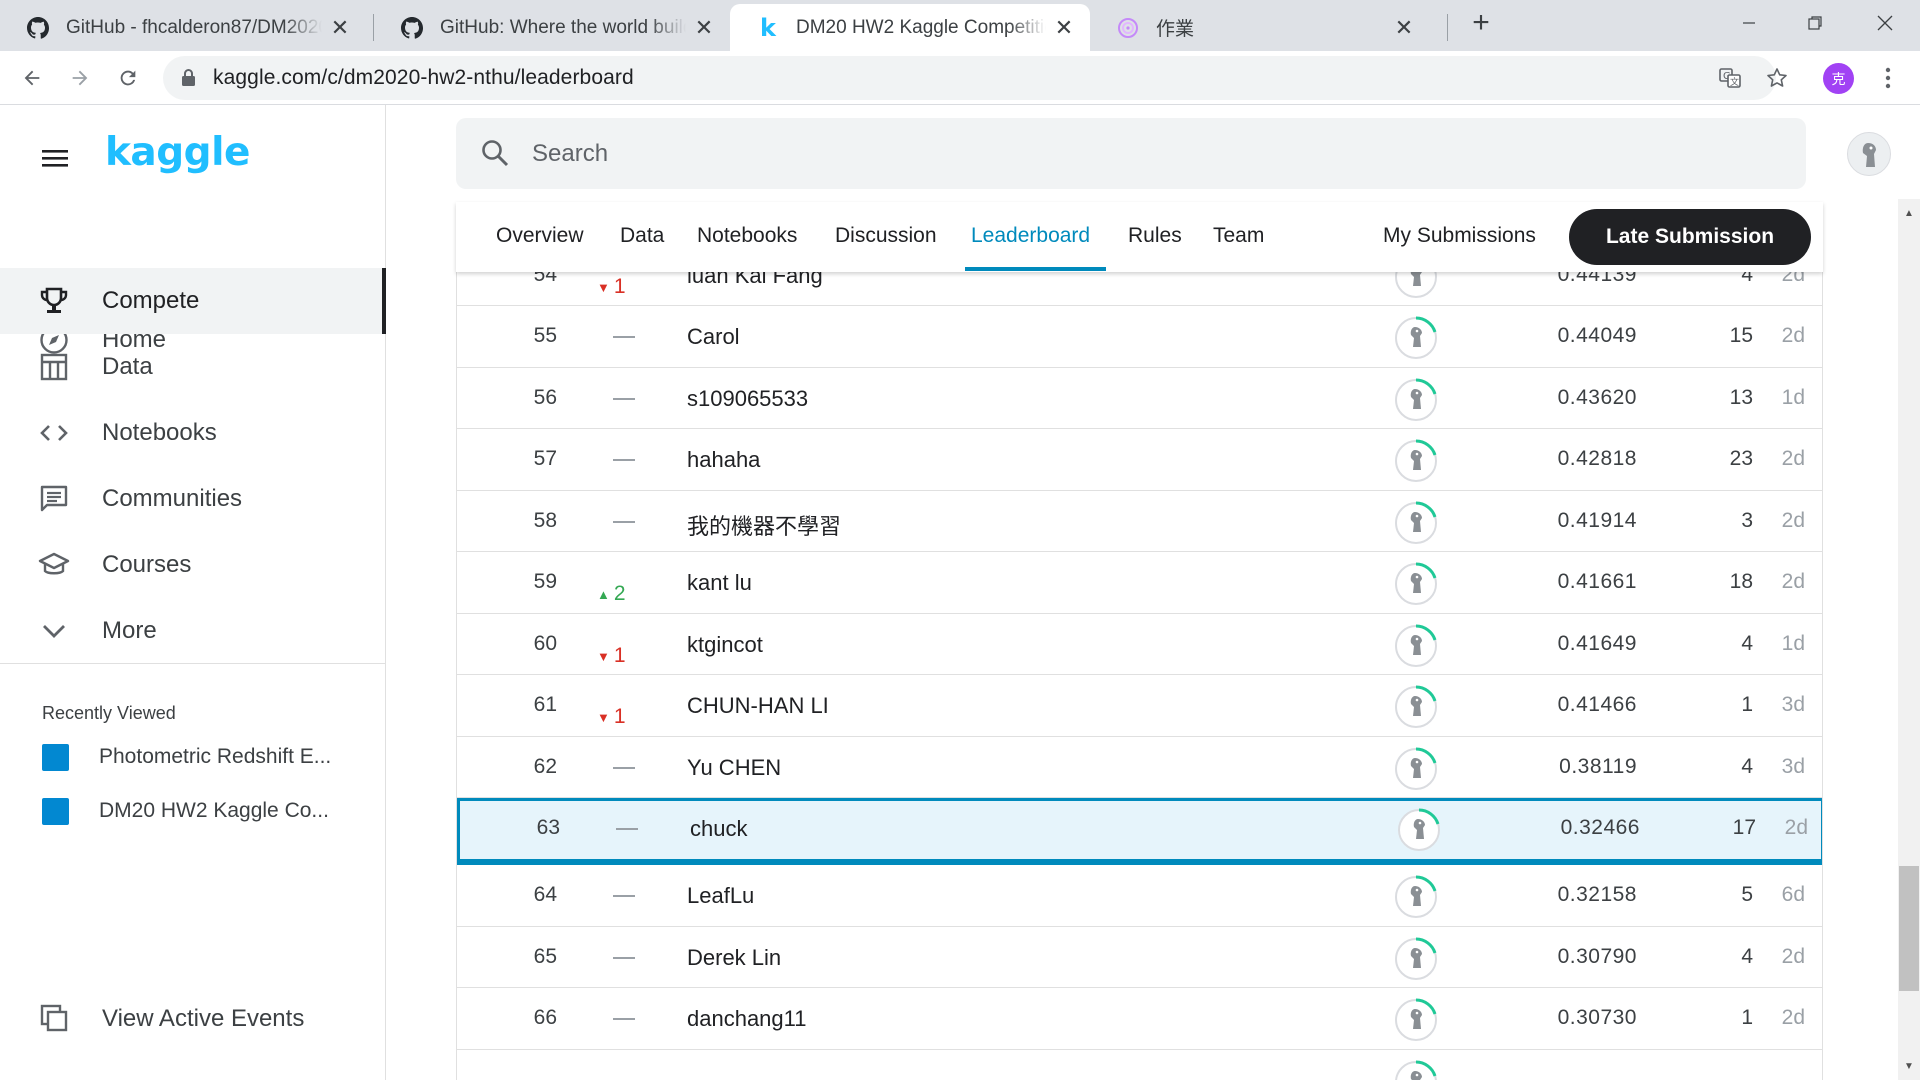 This screenshot has height=1080, width=1920. Describe the element at coordinates (1139, 706) in the screenshot. I see `table-row: 61 ▼ 1 CHUN-HAN LI 0.41466 1 3d` at that location.